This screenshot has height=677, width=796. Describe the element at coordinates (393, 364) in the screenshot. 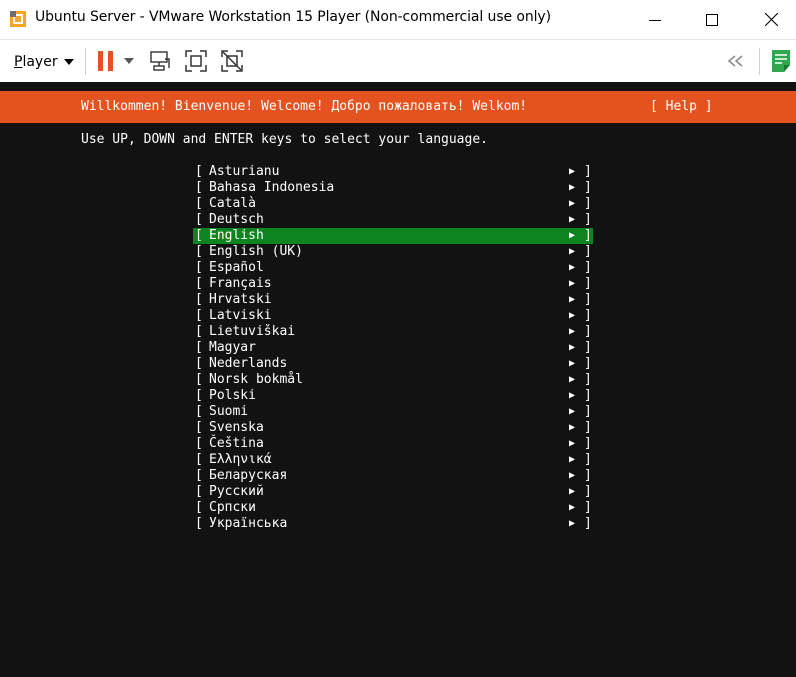

I see `language-item: [Nederlands ▶]` at that location.